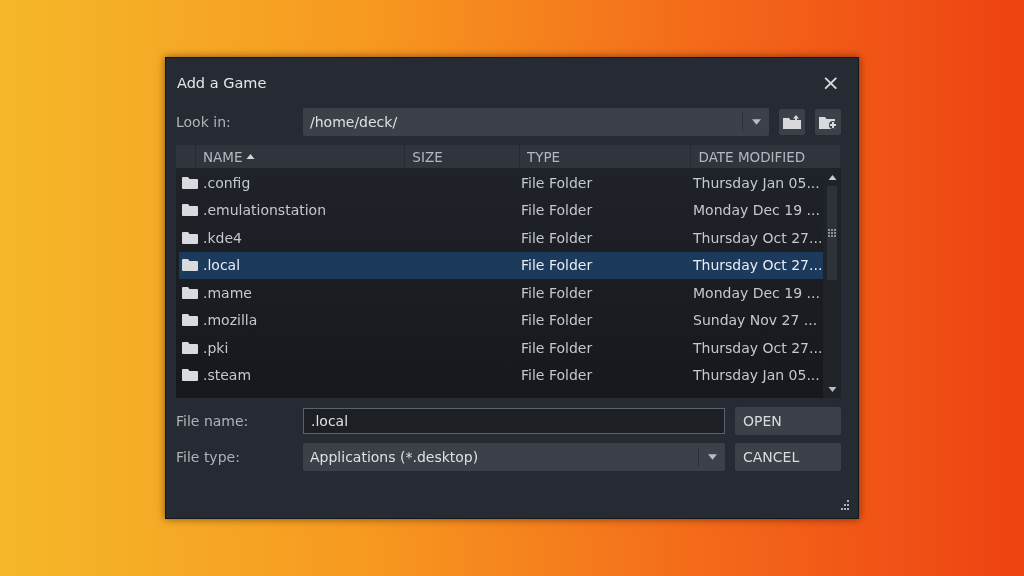  What do you see at coordinates (223, 237) in the screenshot?
I see `file-name: .kde4` at bounding box center [223, 237].